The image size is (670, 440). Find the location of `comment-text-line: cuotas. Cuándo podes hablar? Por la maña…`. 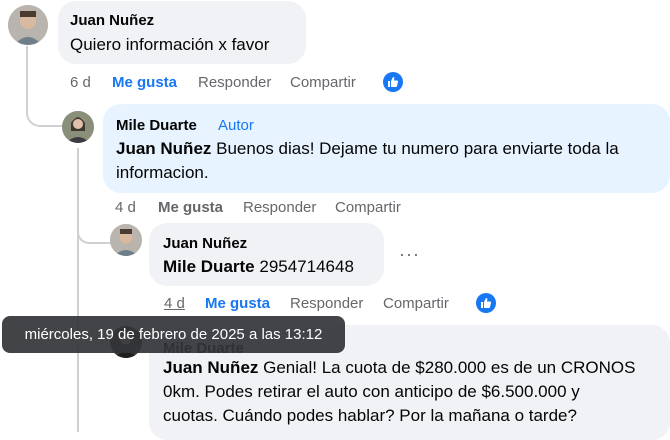

comment-text-line: cuotas. Cuándo podes hablar? Por la maña… is located at coordinates (370, 415).